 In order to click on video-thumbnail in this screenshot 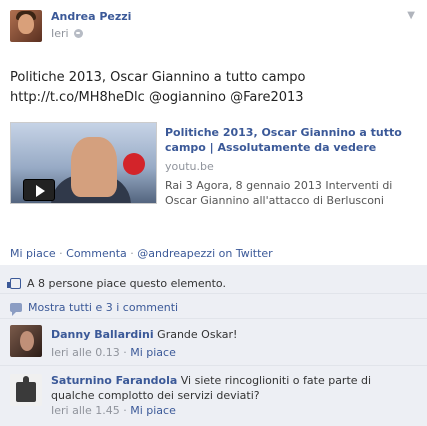, I will do `click(83, 163)`.